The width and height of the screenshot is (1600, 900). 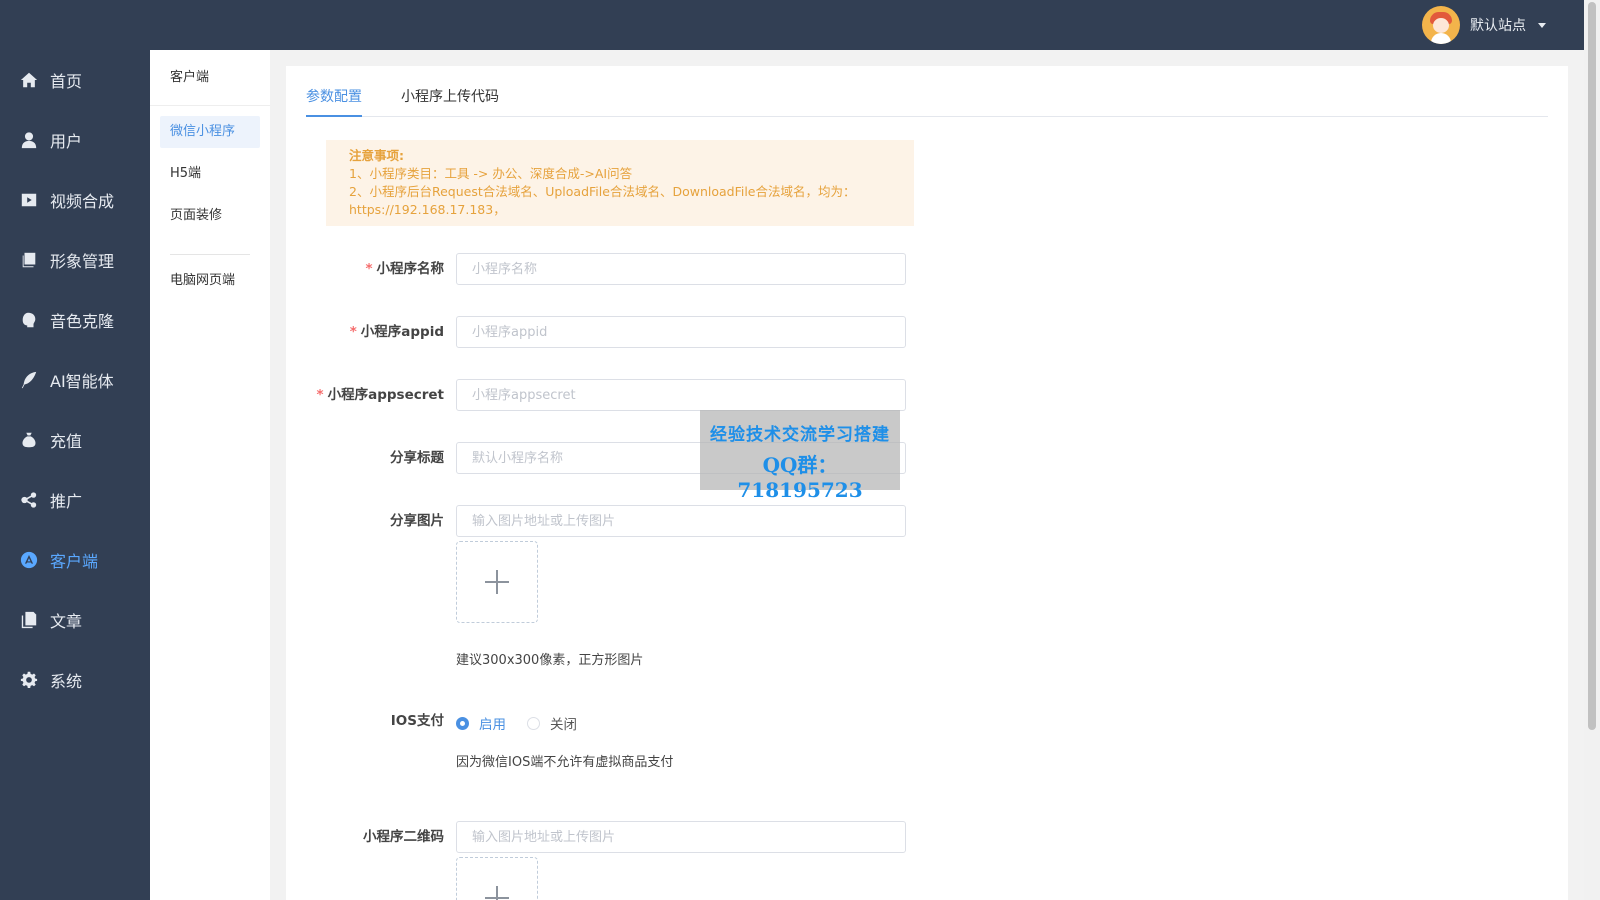 I want to click on sidebar-item-label: AI智能体, so click(x=82, y=381).